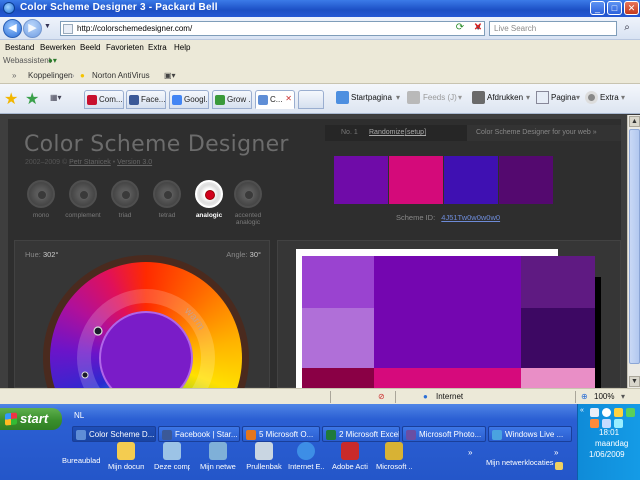  Describe the element at coordinates (470, 217) in the screenshot. I see `scheme-id-link: 4J51Tw0w0w0w0` at that location.